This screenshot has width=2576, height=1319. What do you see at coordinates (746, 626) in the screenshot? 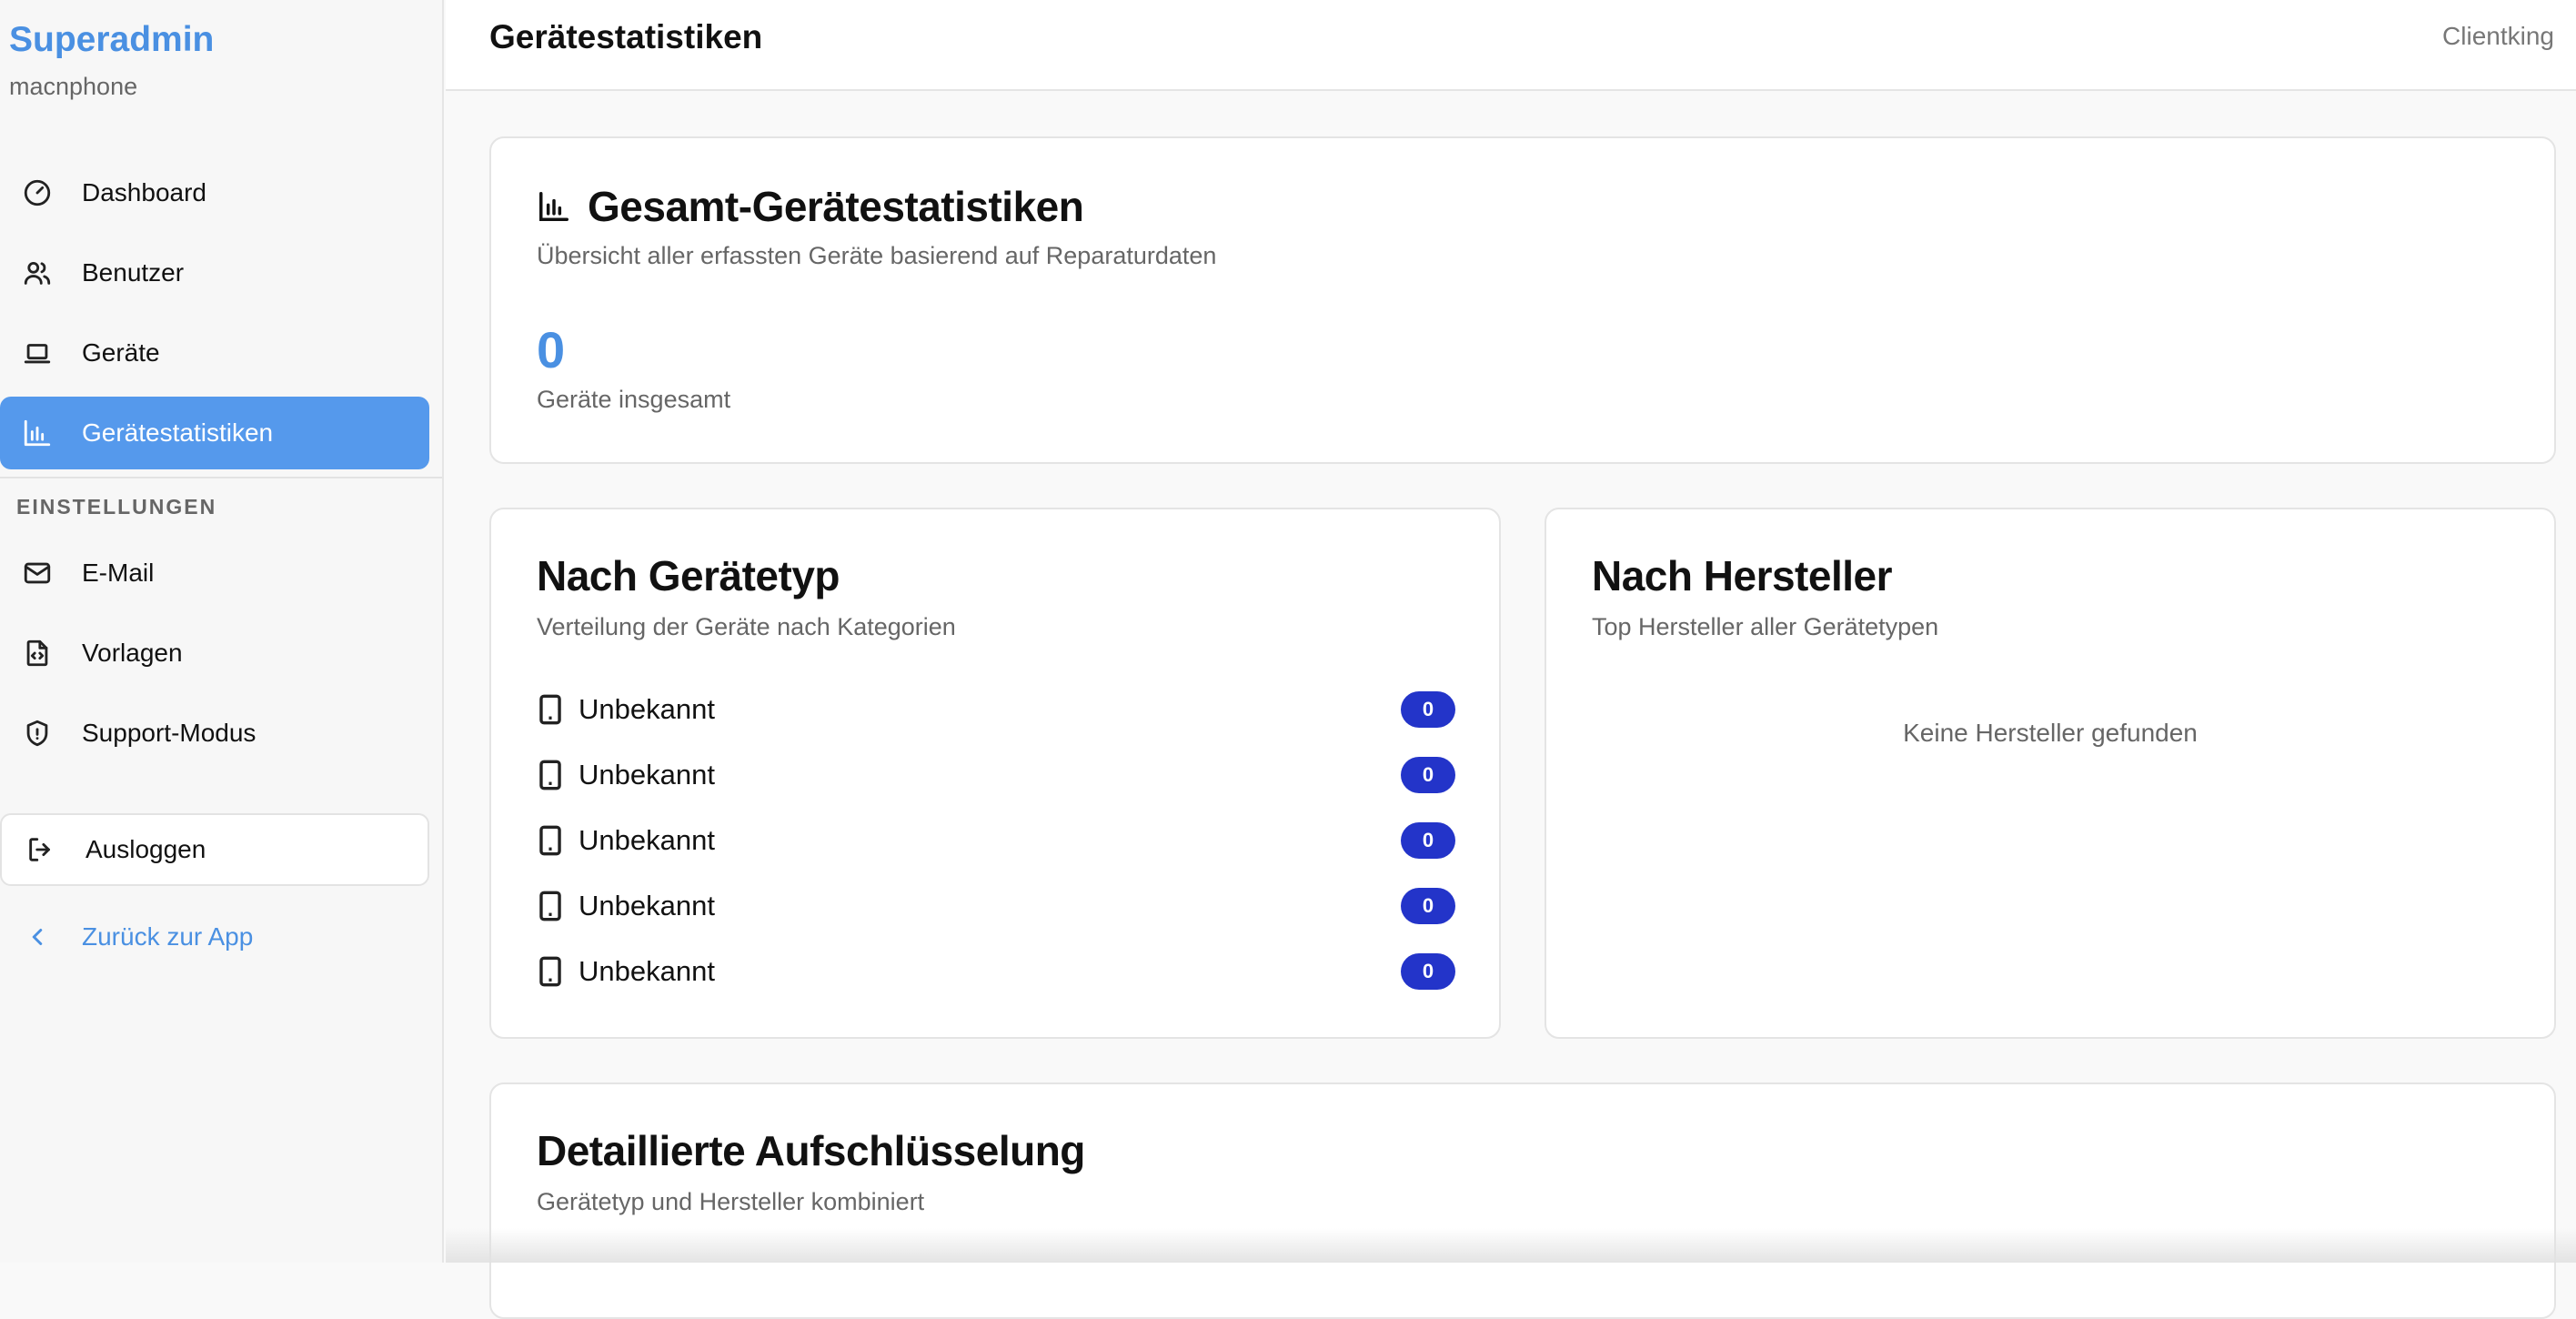
I see `device-type-description: Verteilung der Geräte nach Kategorien` at bounding box center [746, 626].